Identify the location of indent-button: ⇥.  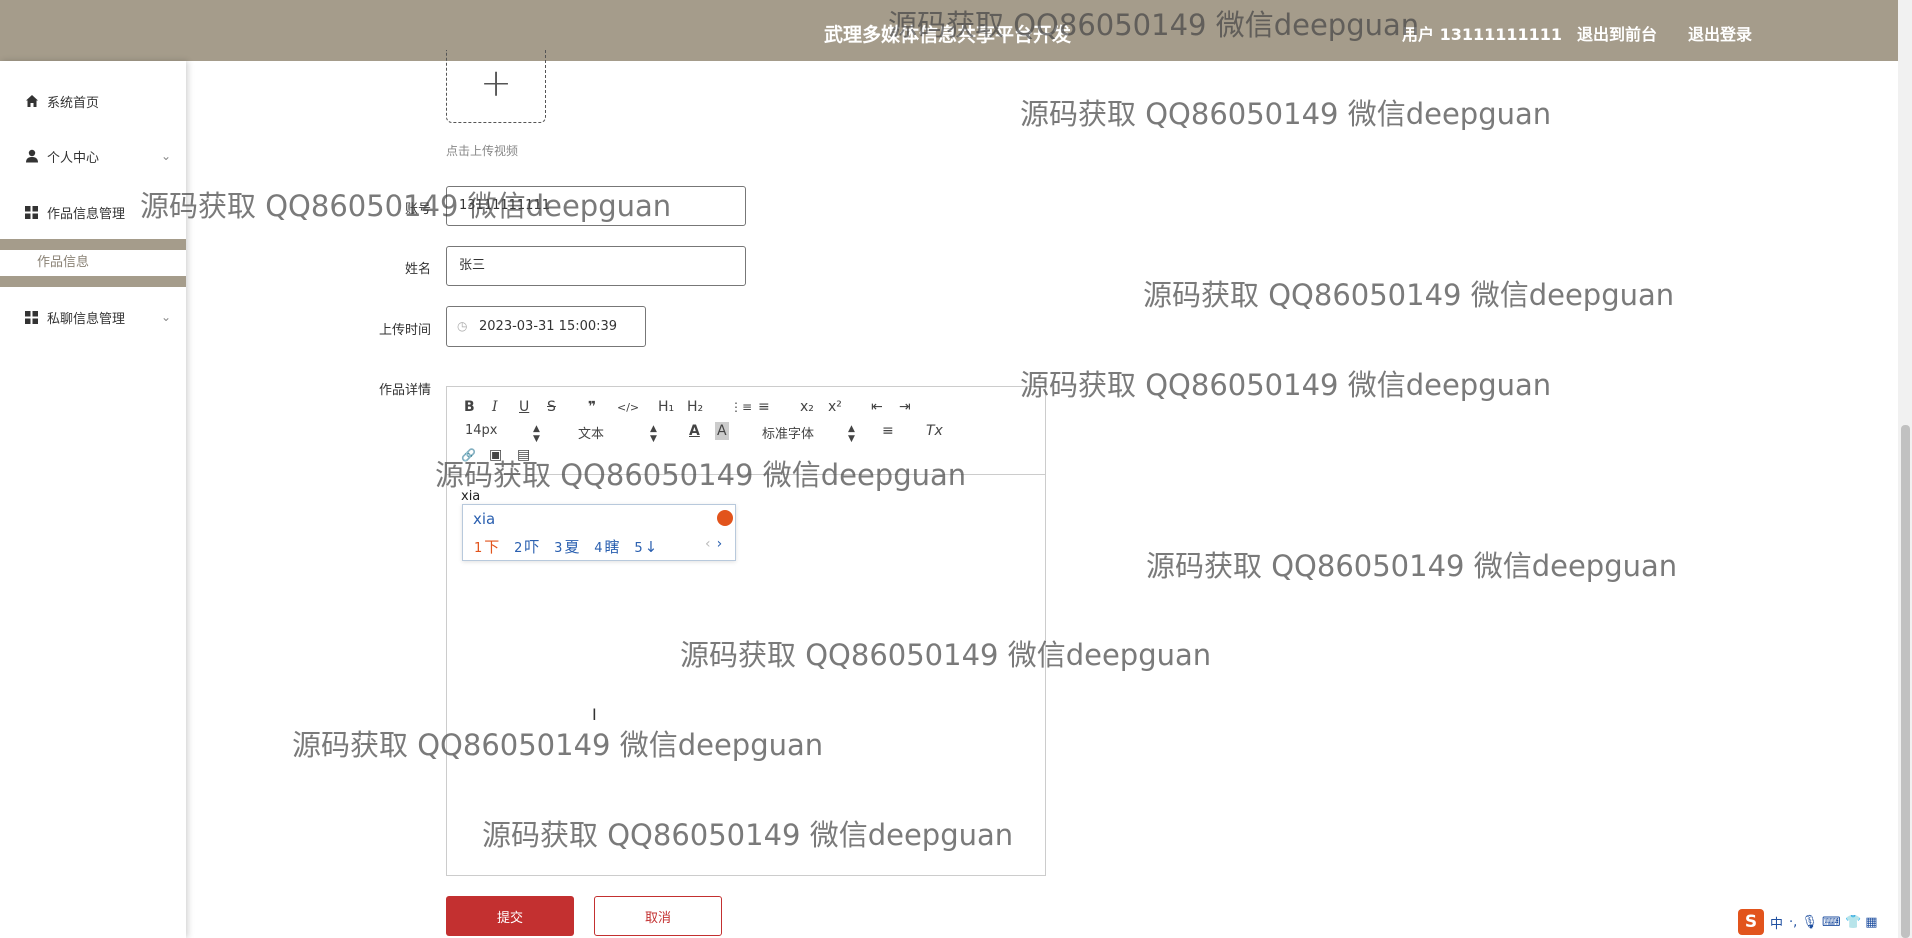
(905, 407).